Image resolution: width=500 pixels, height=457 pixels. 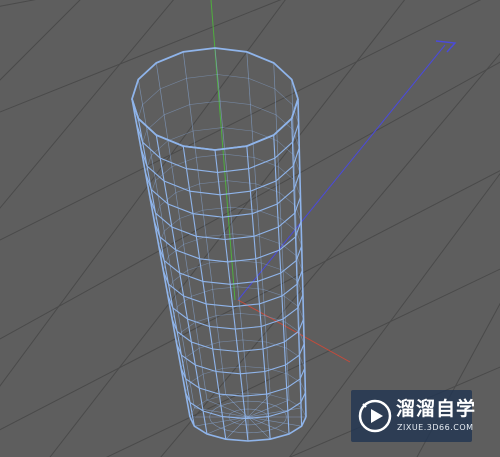 What do you see at coordinates (435, 427) in the screenshot?
I see `watermark-url: ZIXUE.3D66.COM` at bounding box center [435, 427].